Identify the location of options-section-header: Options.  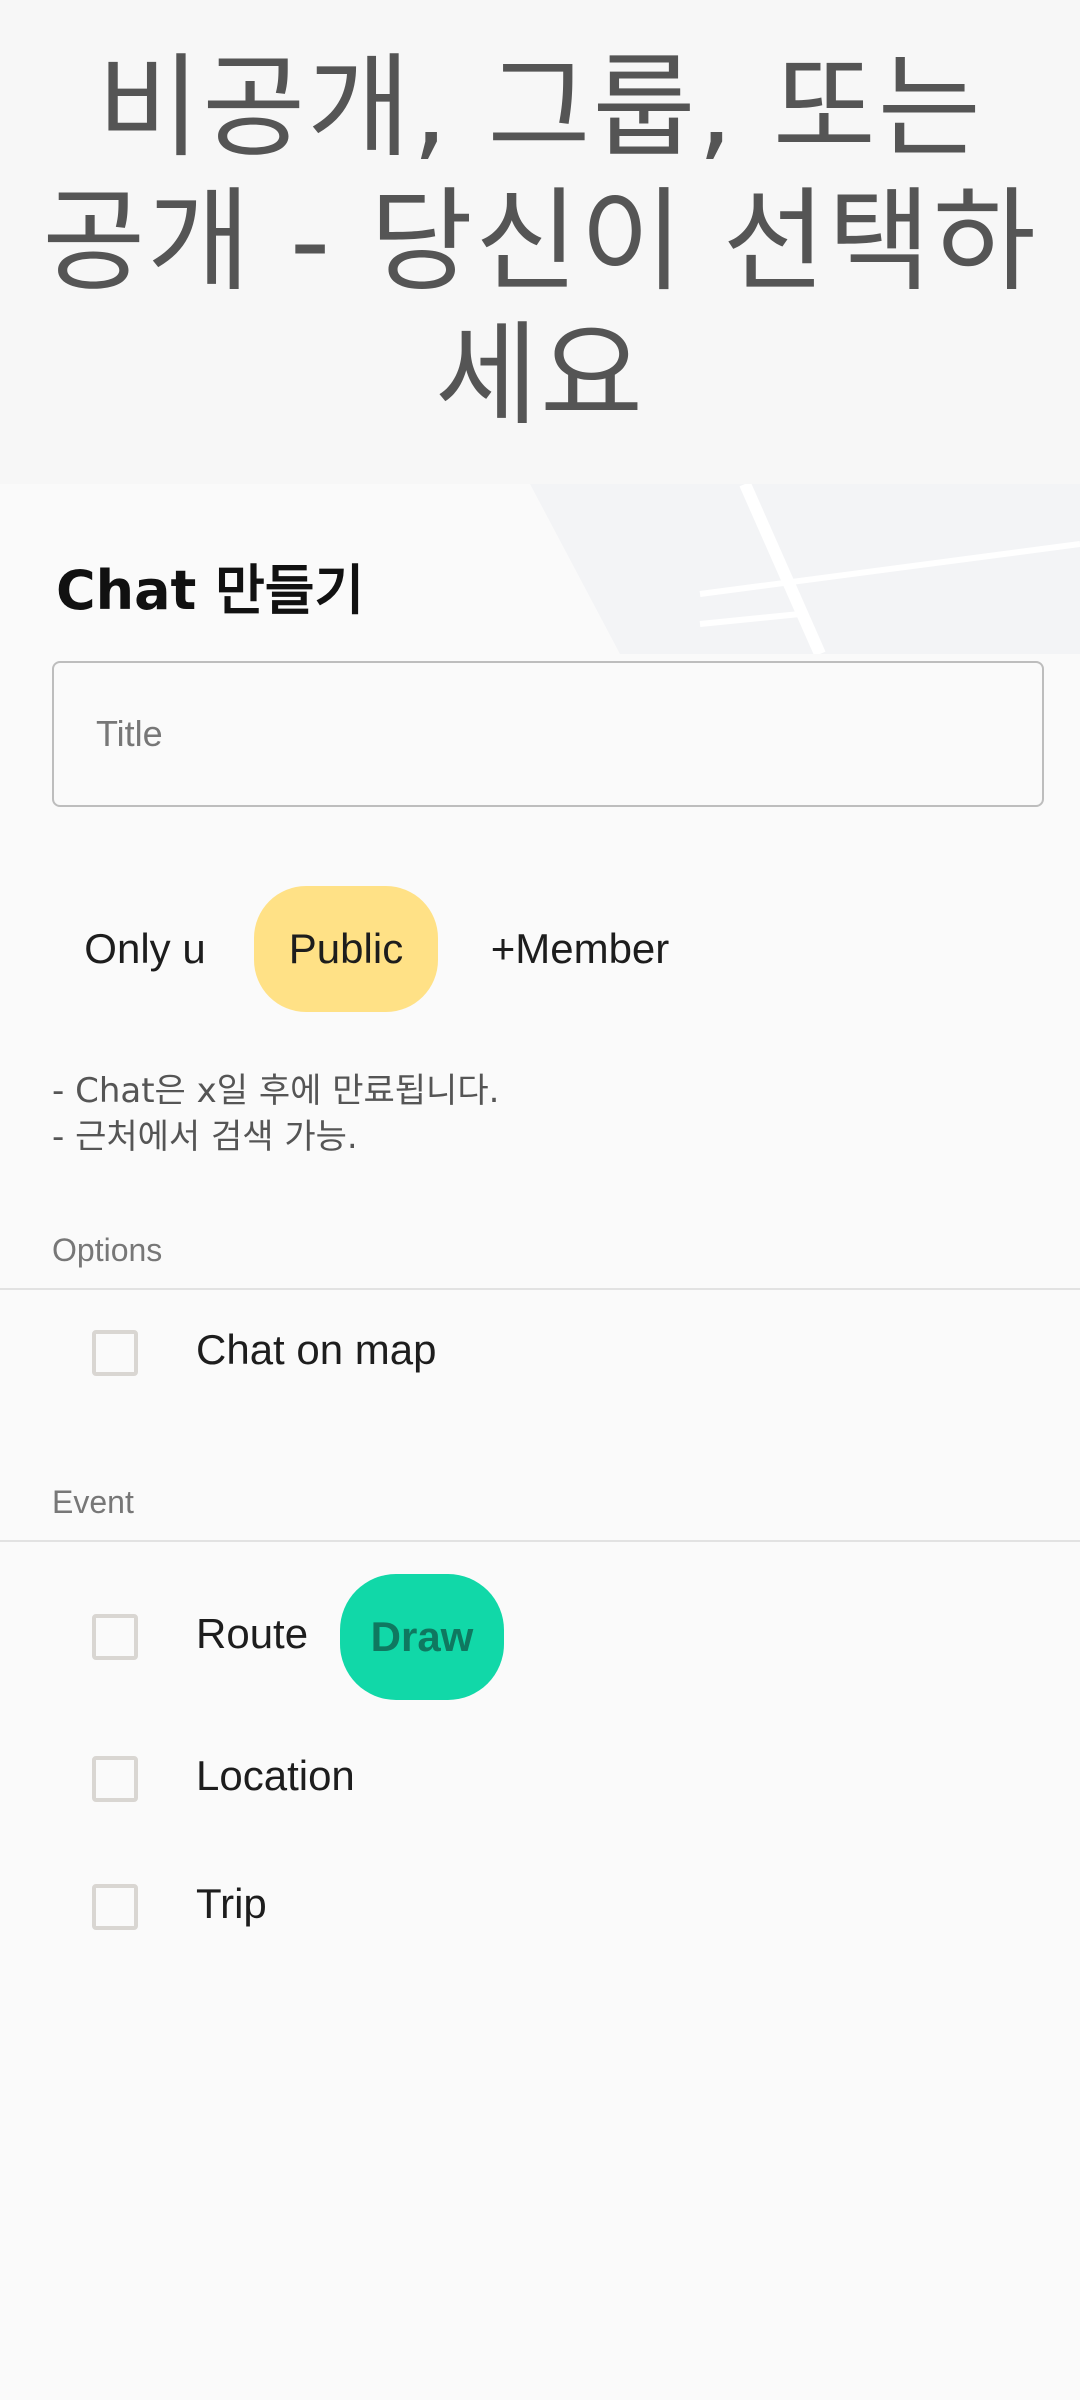
(107, 1250).